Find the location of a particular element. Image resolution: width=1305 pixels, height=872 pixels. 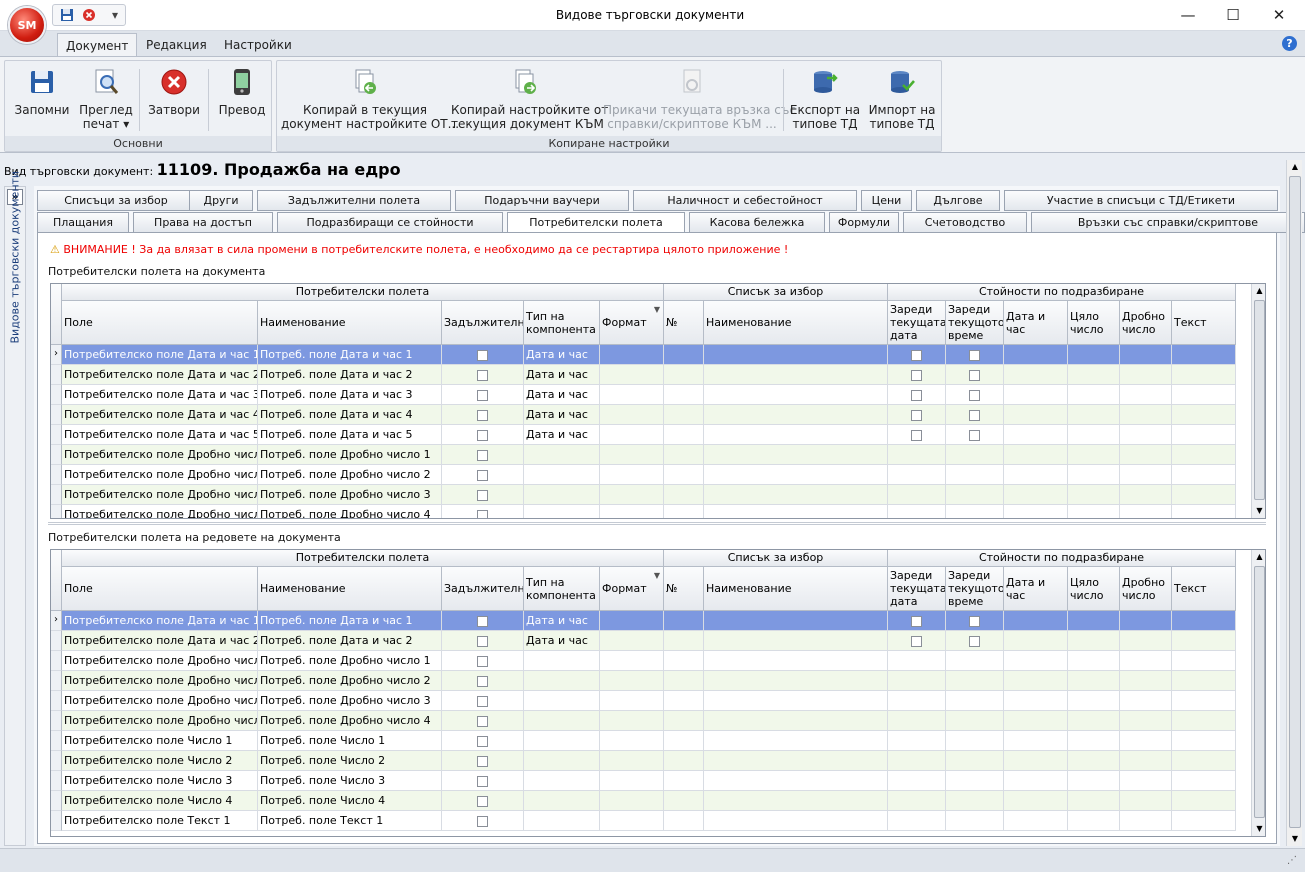

column-header-type: Тип на компонента is located at coordinates (562, 589).